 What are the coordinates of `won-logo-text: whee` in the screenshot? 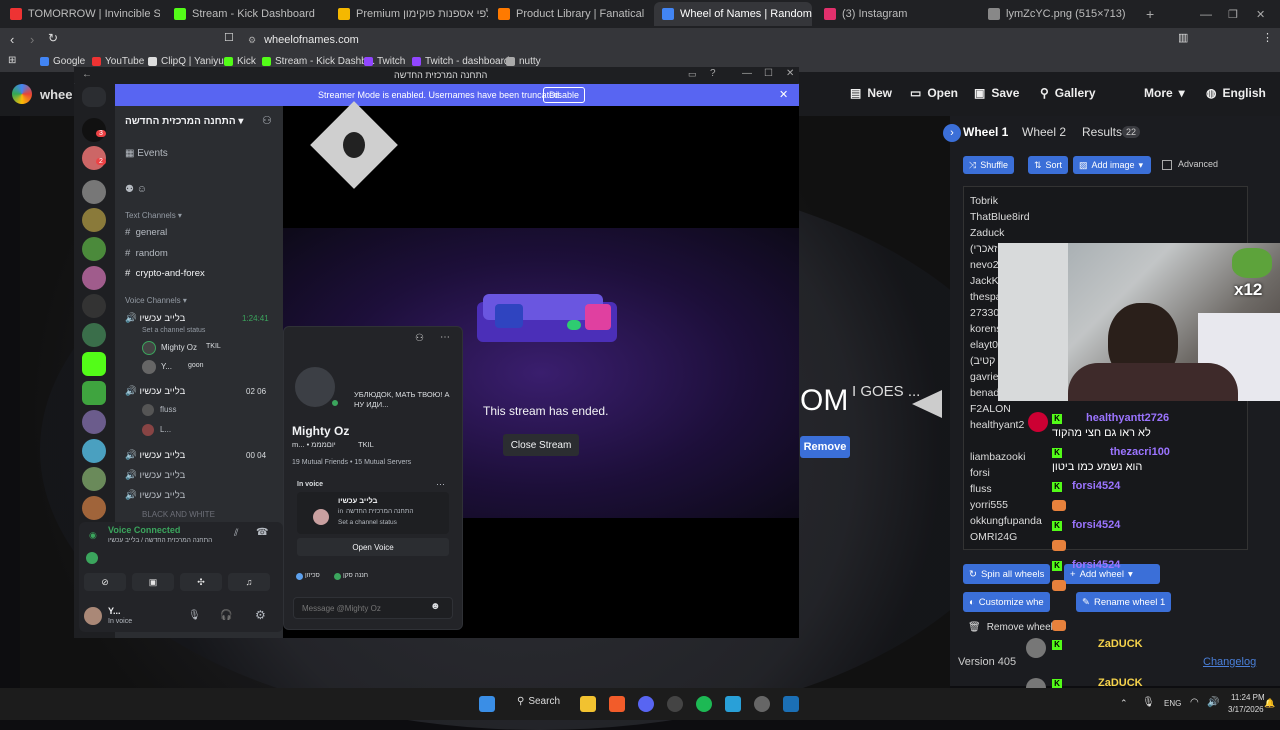 It's located at (56, 94).